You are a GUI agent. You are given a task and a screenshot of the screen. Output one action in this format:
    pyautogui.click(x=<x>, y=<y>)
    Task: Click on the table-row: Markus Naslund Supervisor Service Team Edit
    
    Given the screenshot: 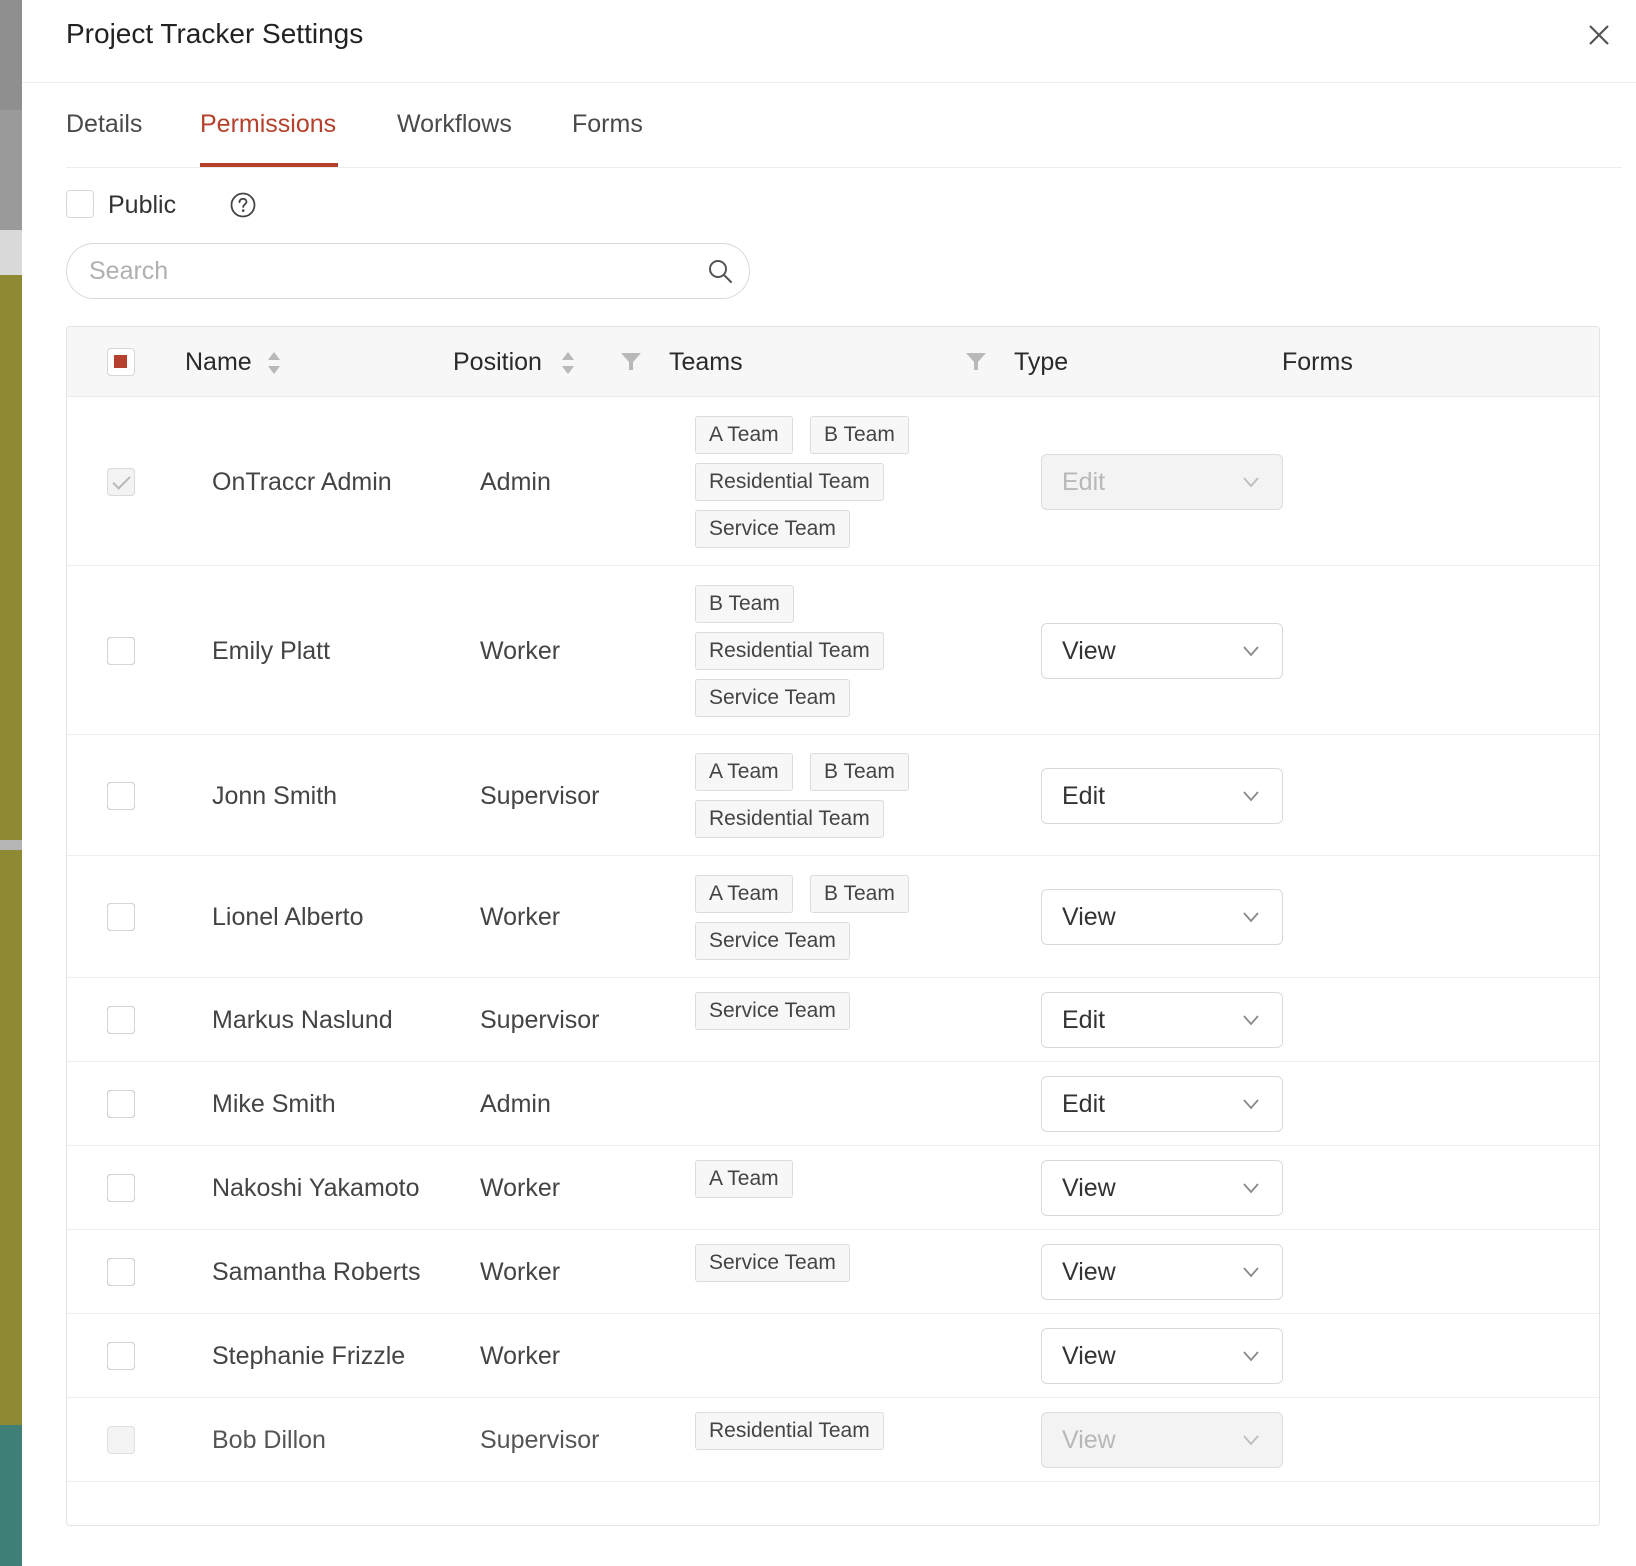 What is the action you would take?
    pyautogui.click(x=833, y=1020)
    